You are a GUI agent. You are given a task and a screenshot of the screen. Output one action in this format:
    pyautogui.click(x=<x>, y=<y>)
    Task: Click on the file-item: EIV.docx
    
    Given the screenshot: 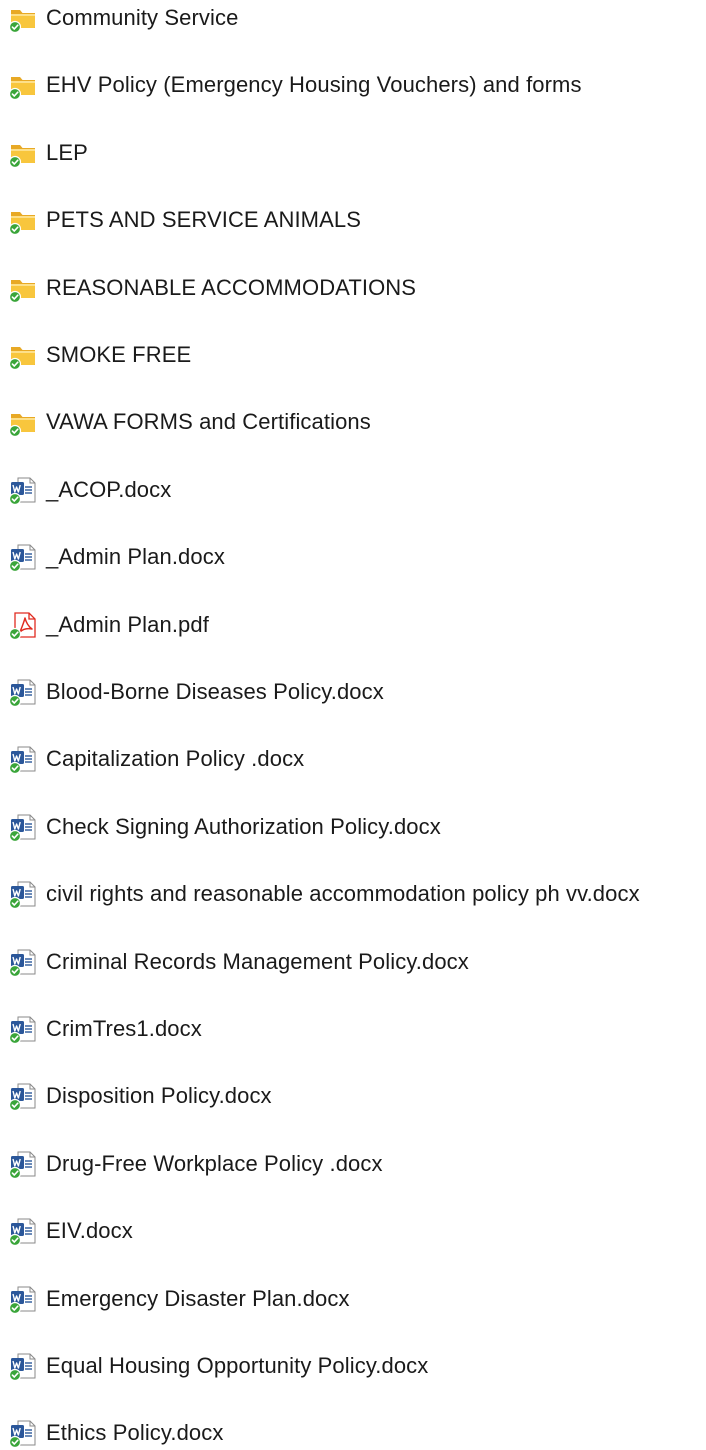 What is the action you would take?
    pyautogui.click(x=70, y=1231)
    